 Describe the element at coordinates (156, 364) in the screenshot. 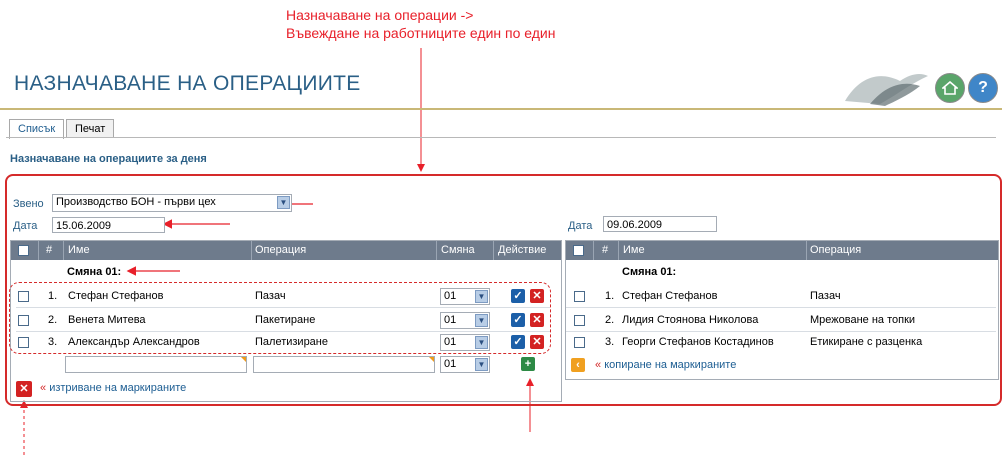

I see `new-name-input` at that location.